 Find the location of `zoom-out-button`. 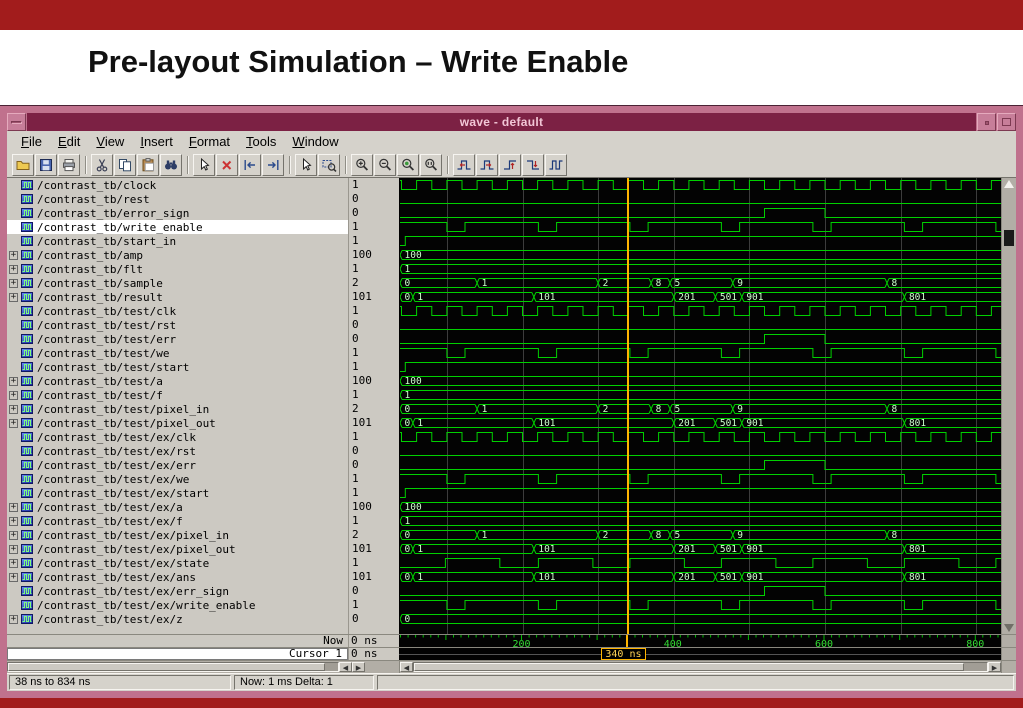

zoom-out-button is located at coordinates (385, 164).